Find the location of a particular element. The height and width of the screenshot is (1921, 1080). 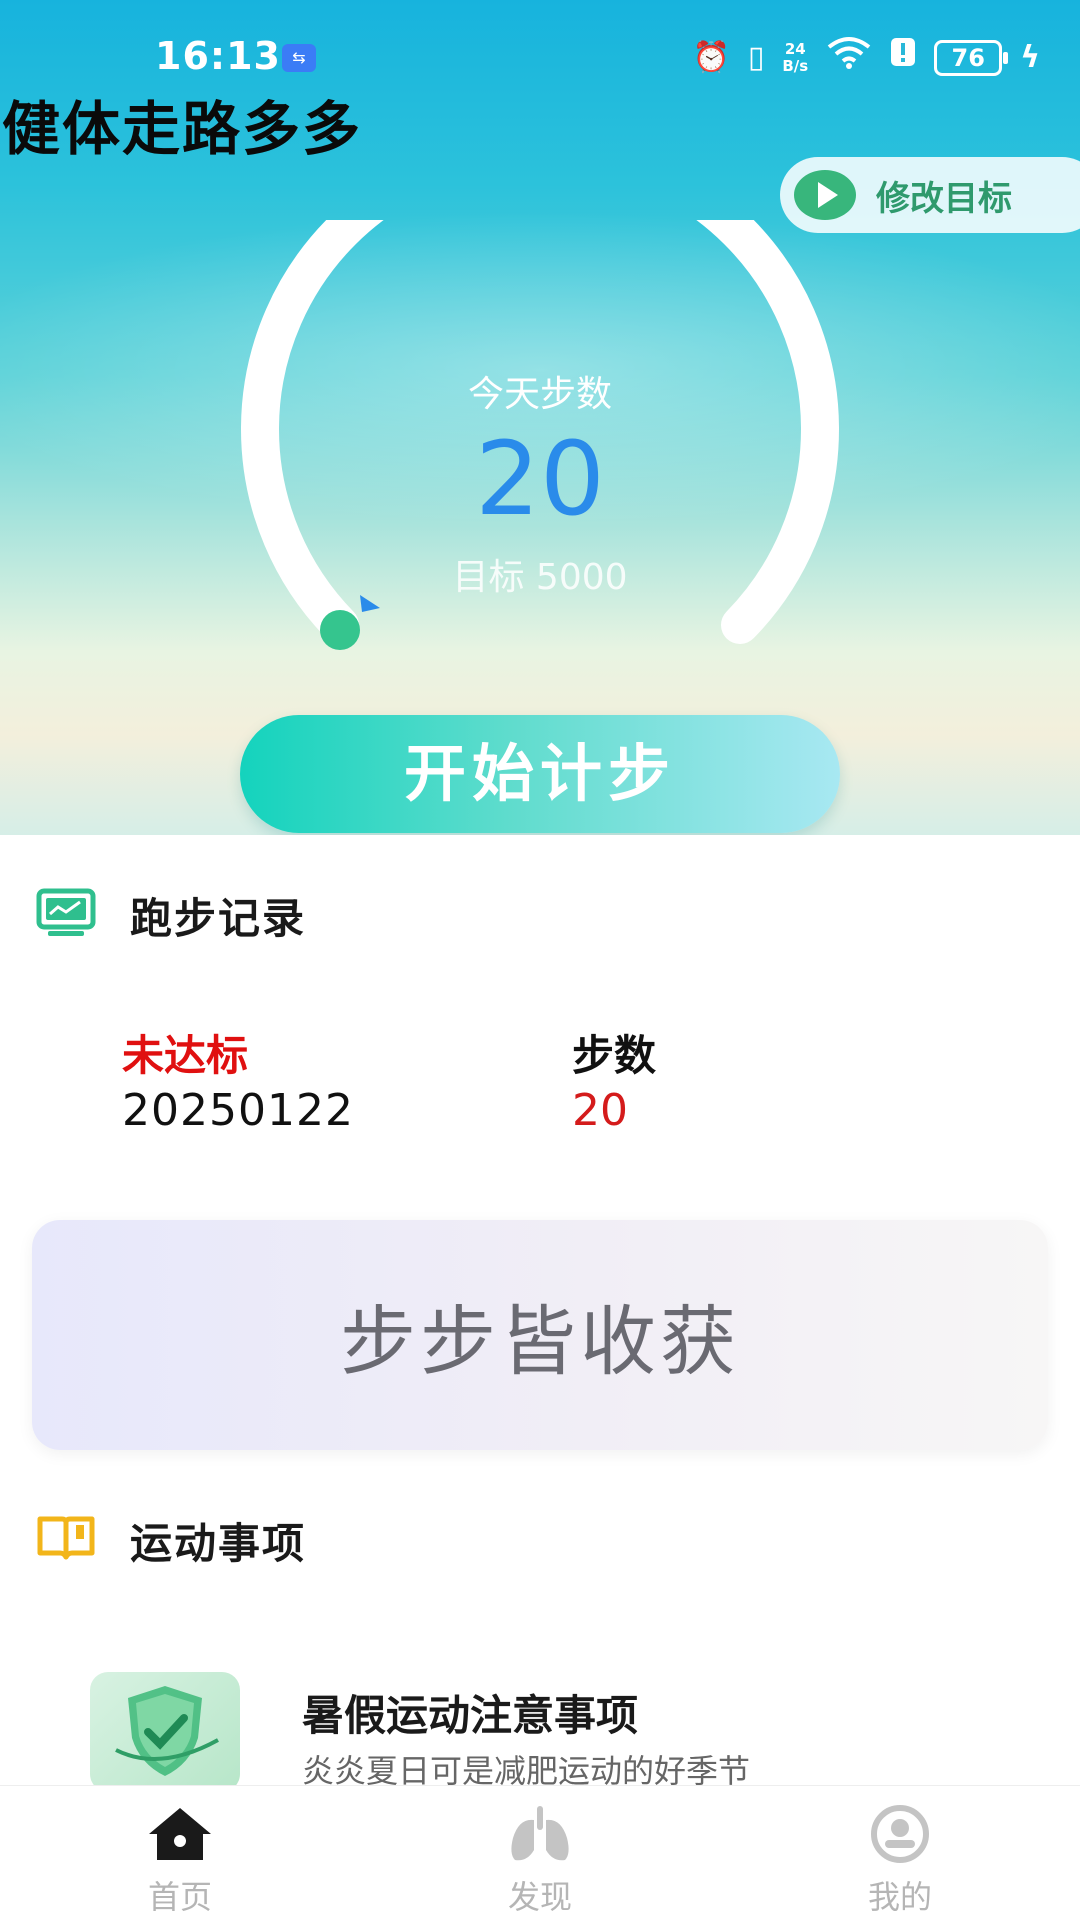

motivation-banner: 步步皆收获 is located at coordinates (540, 1335).